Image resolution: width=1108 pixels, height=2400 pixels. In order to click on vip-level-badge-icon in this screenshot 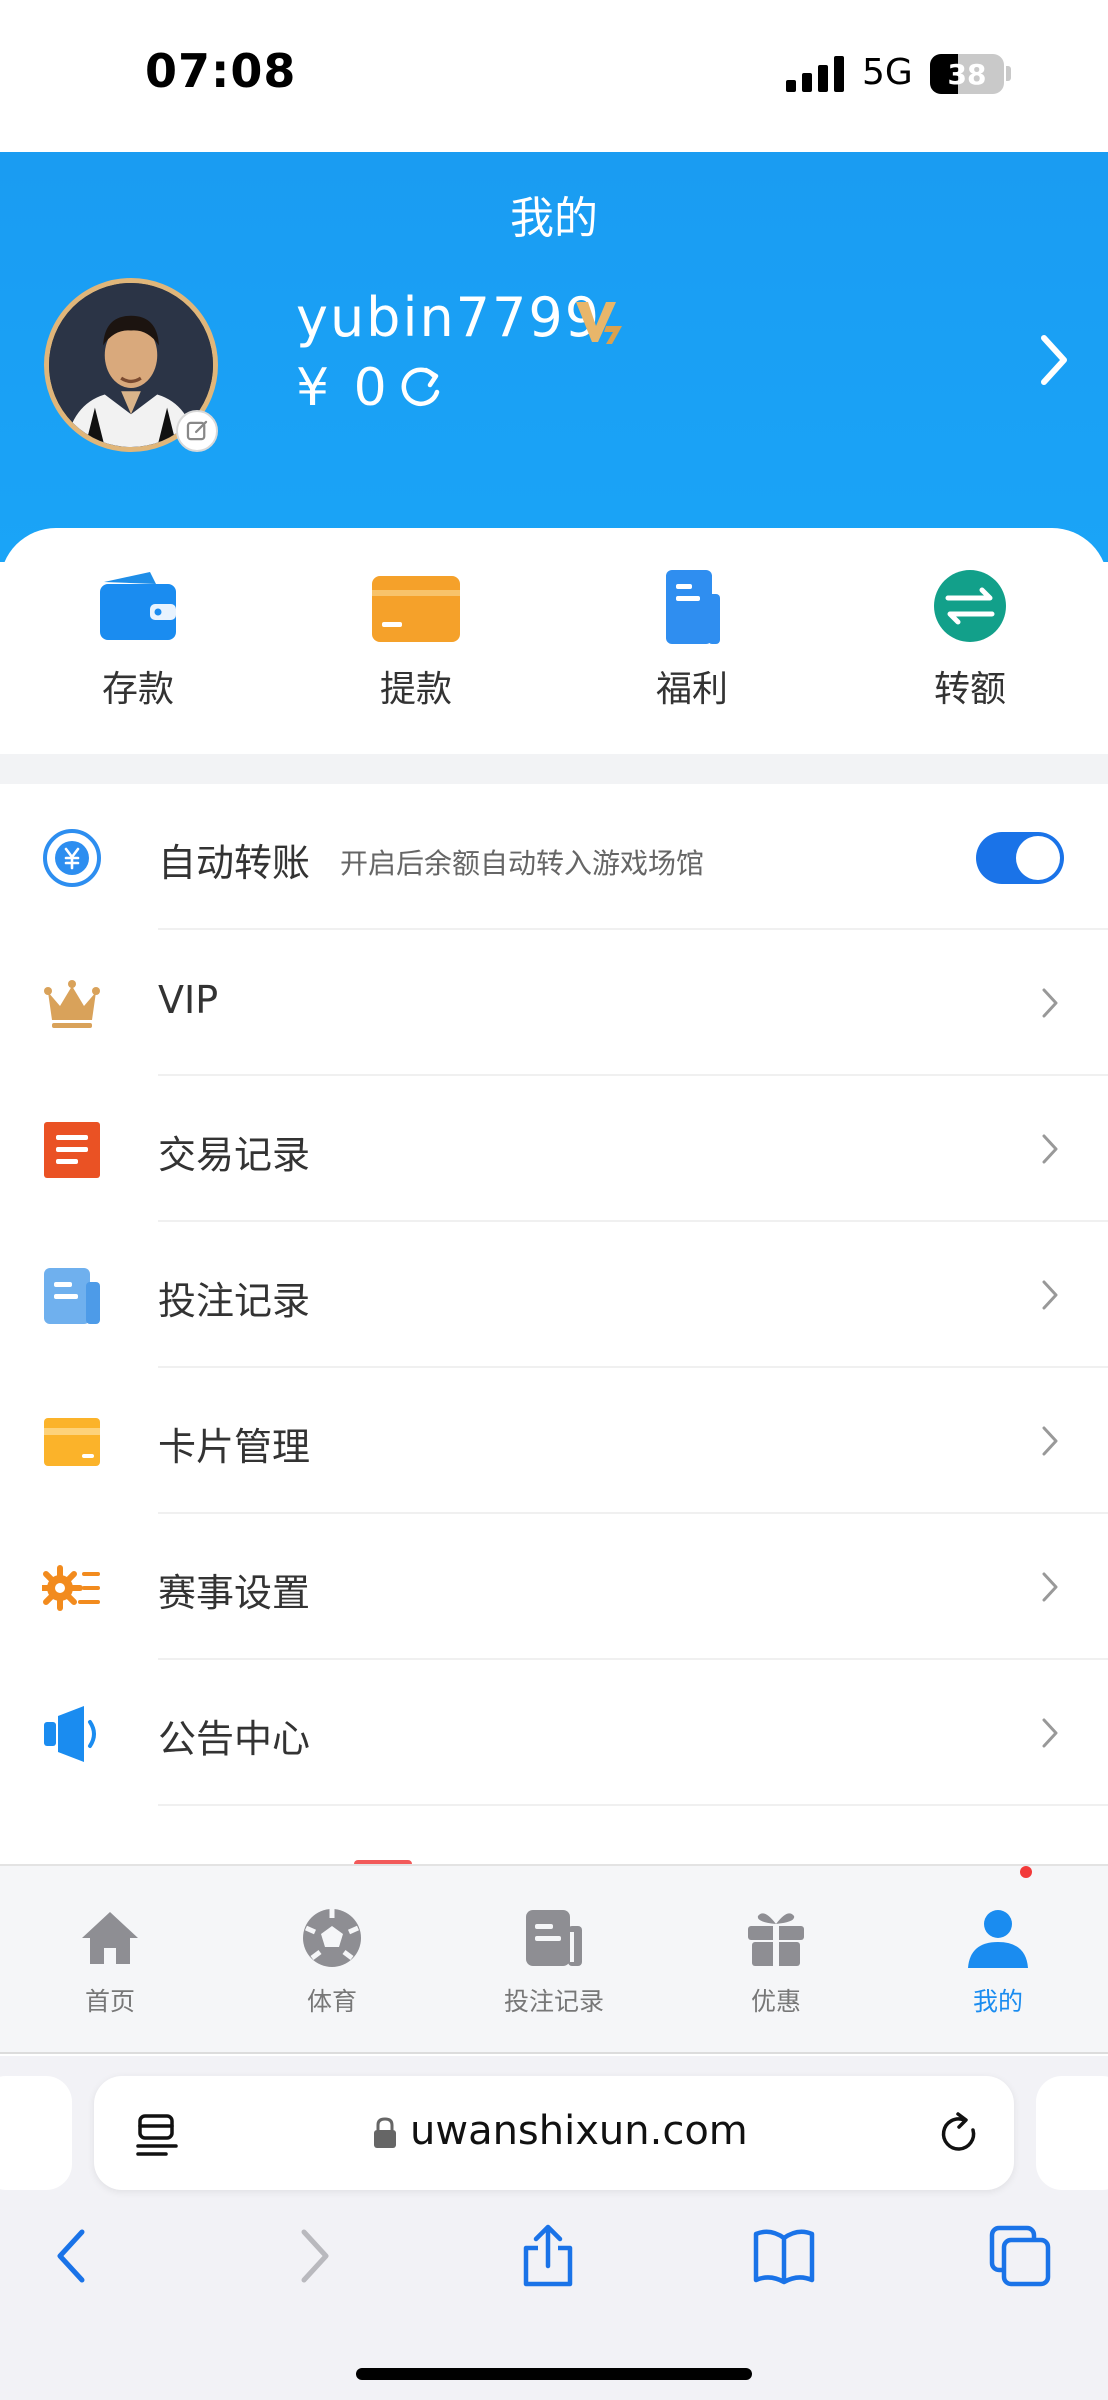, I will do `click(599, 323)`.